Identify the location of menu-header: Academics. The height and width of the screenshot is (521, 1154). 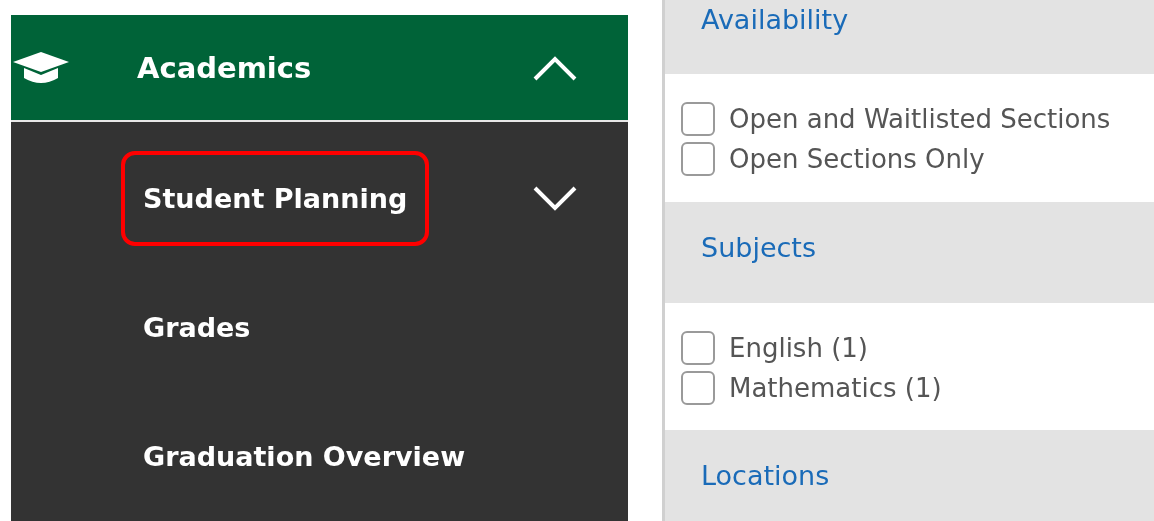
(319, 68).